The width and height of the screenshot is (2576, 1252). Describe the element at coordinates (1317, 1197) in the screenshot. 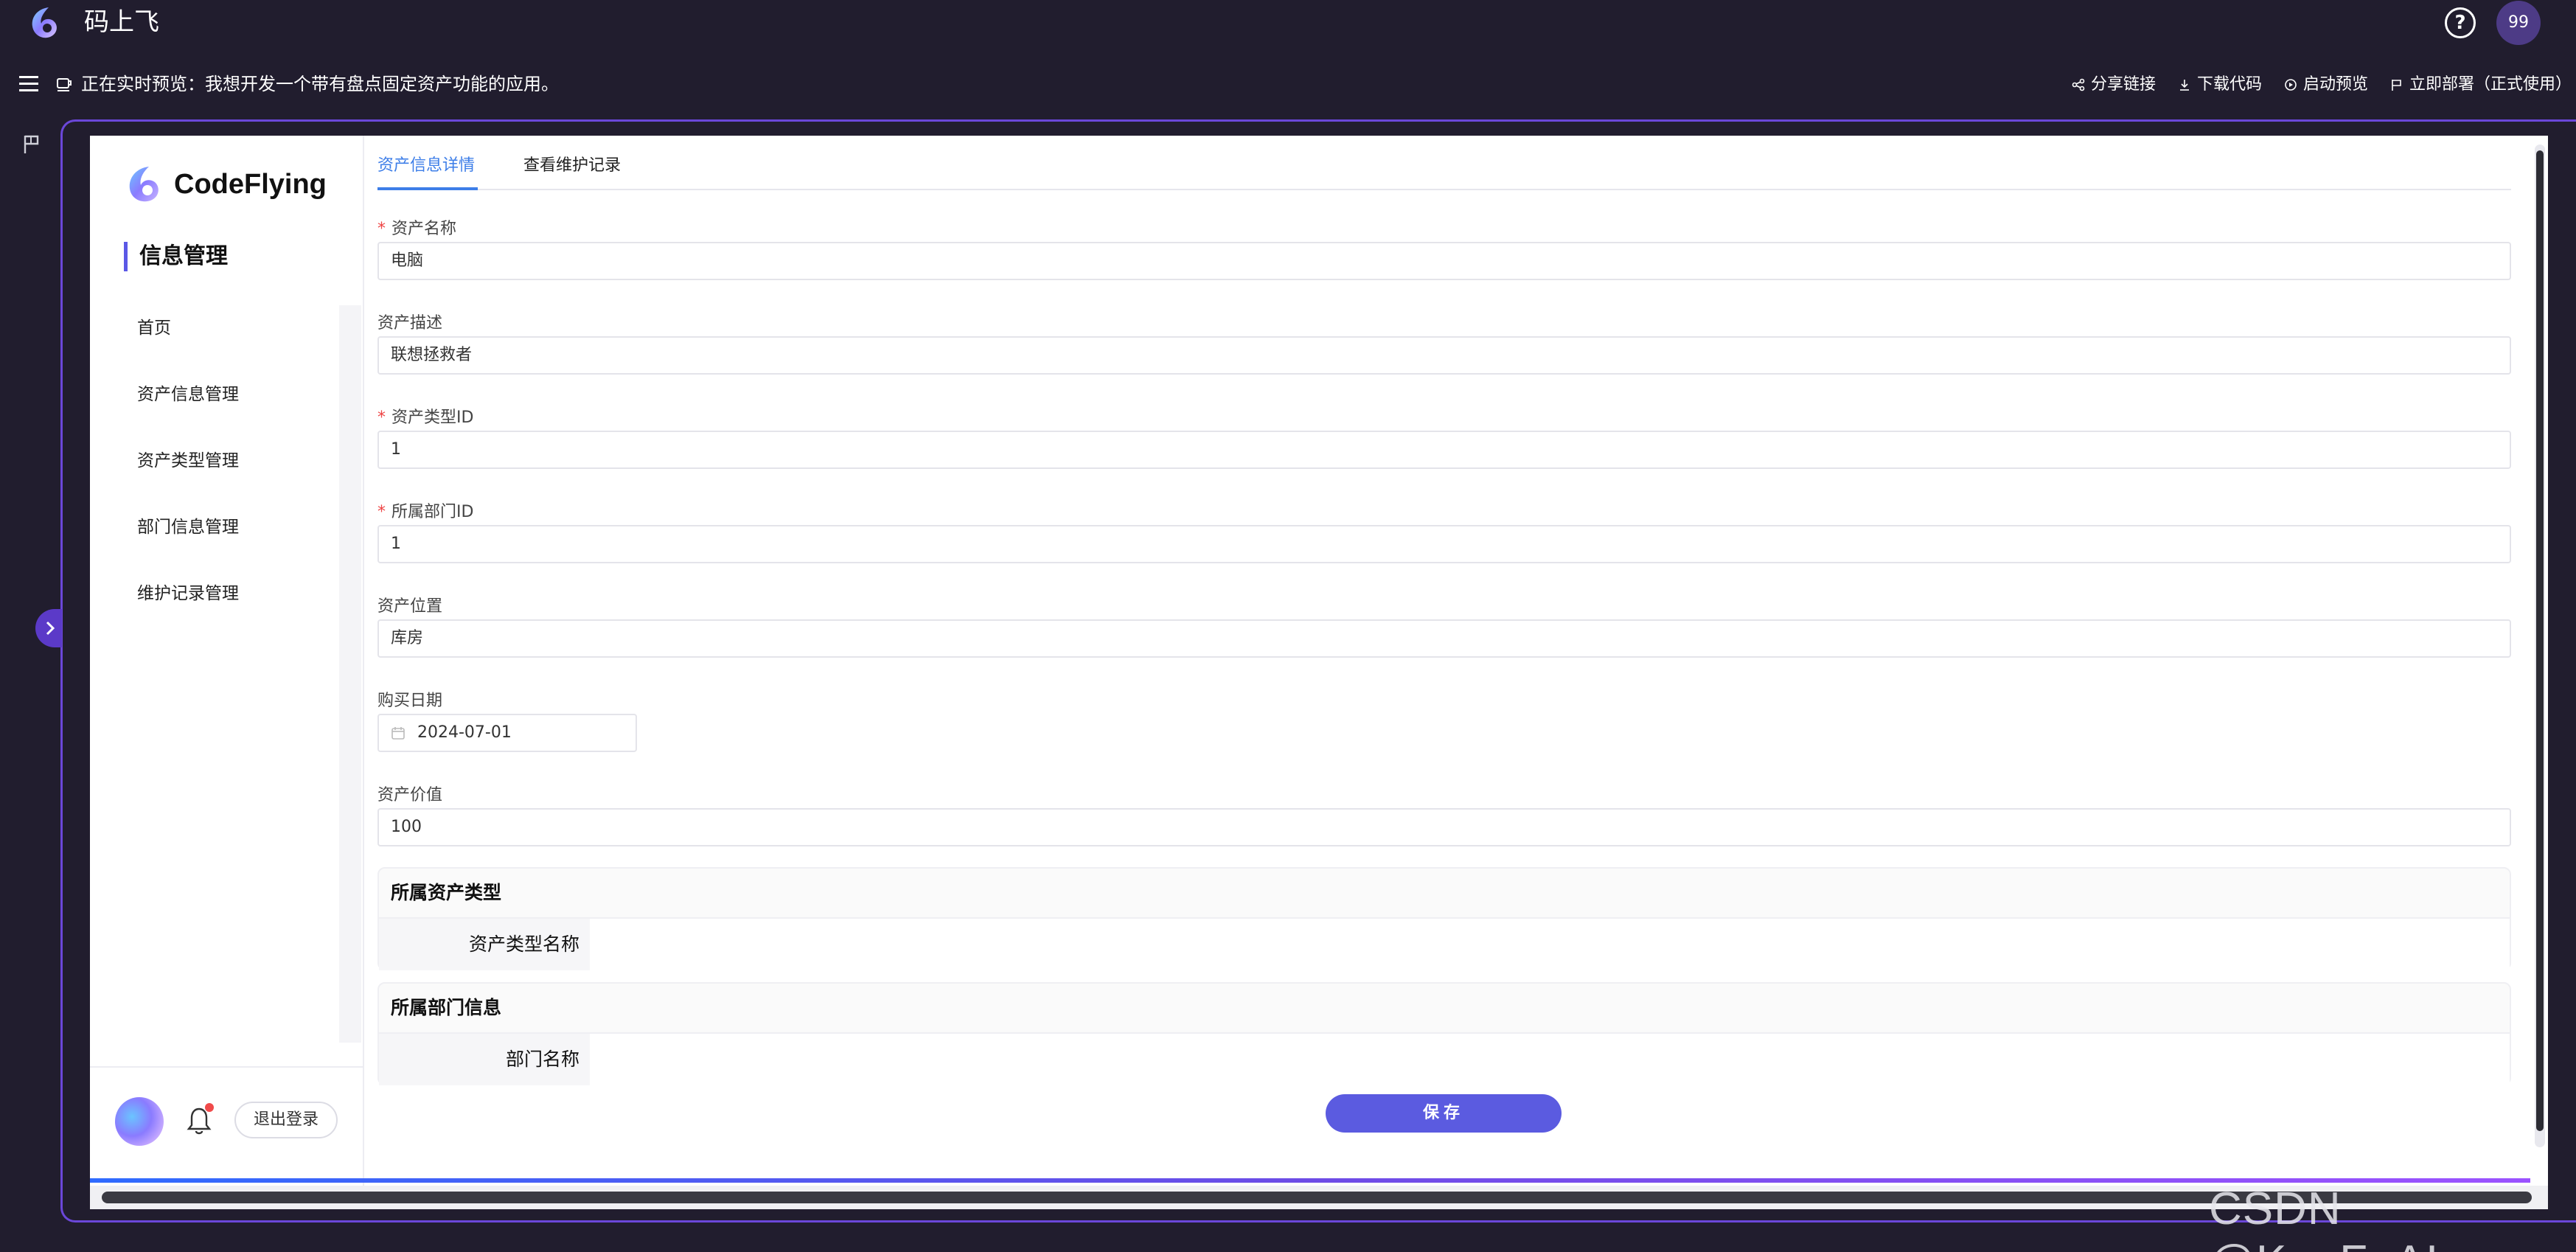

I see `horizontal-scrollbar-thumb` at that location.